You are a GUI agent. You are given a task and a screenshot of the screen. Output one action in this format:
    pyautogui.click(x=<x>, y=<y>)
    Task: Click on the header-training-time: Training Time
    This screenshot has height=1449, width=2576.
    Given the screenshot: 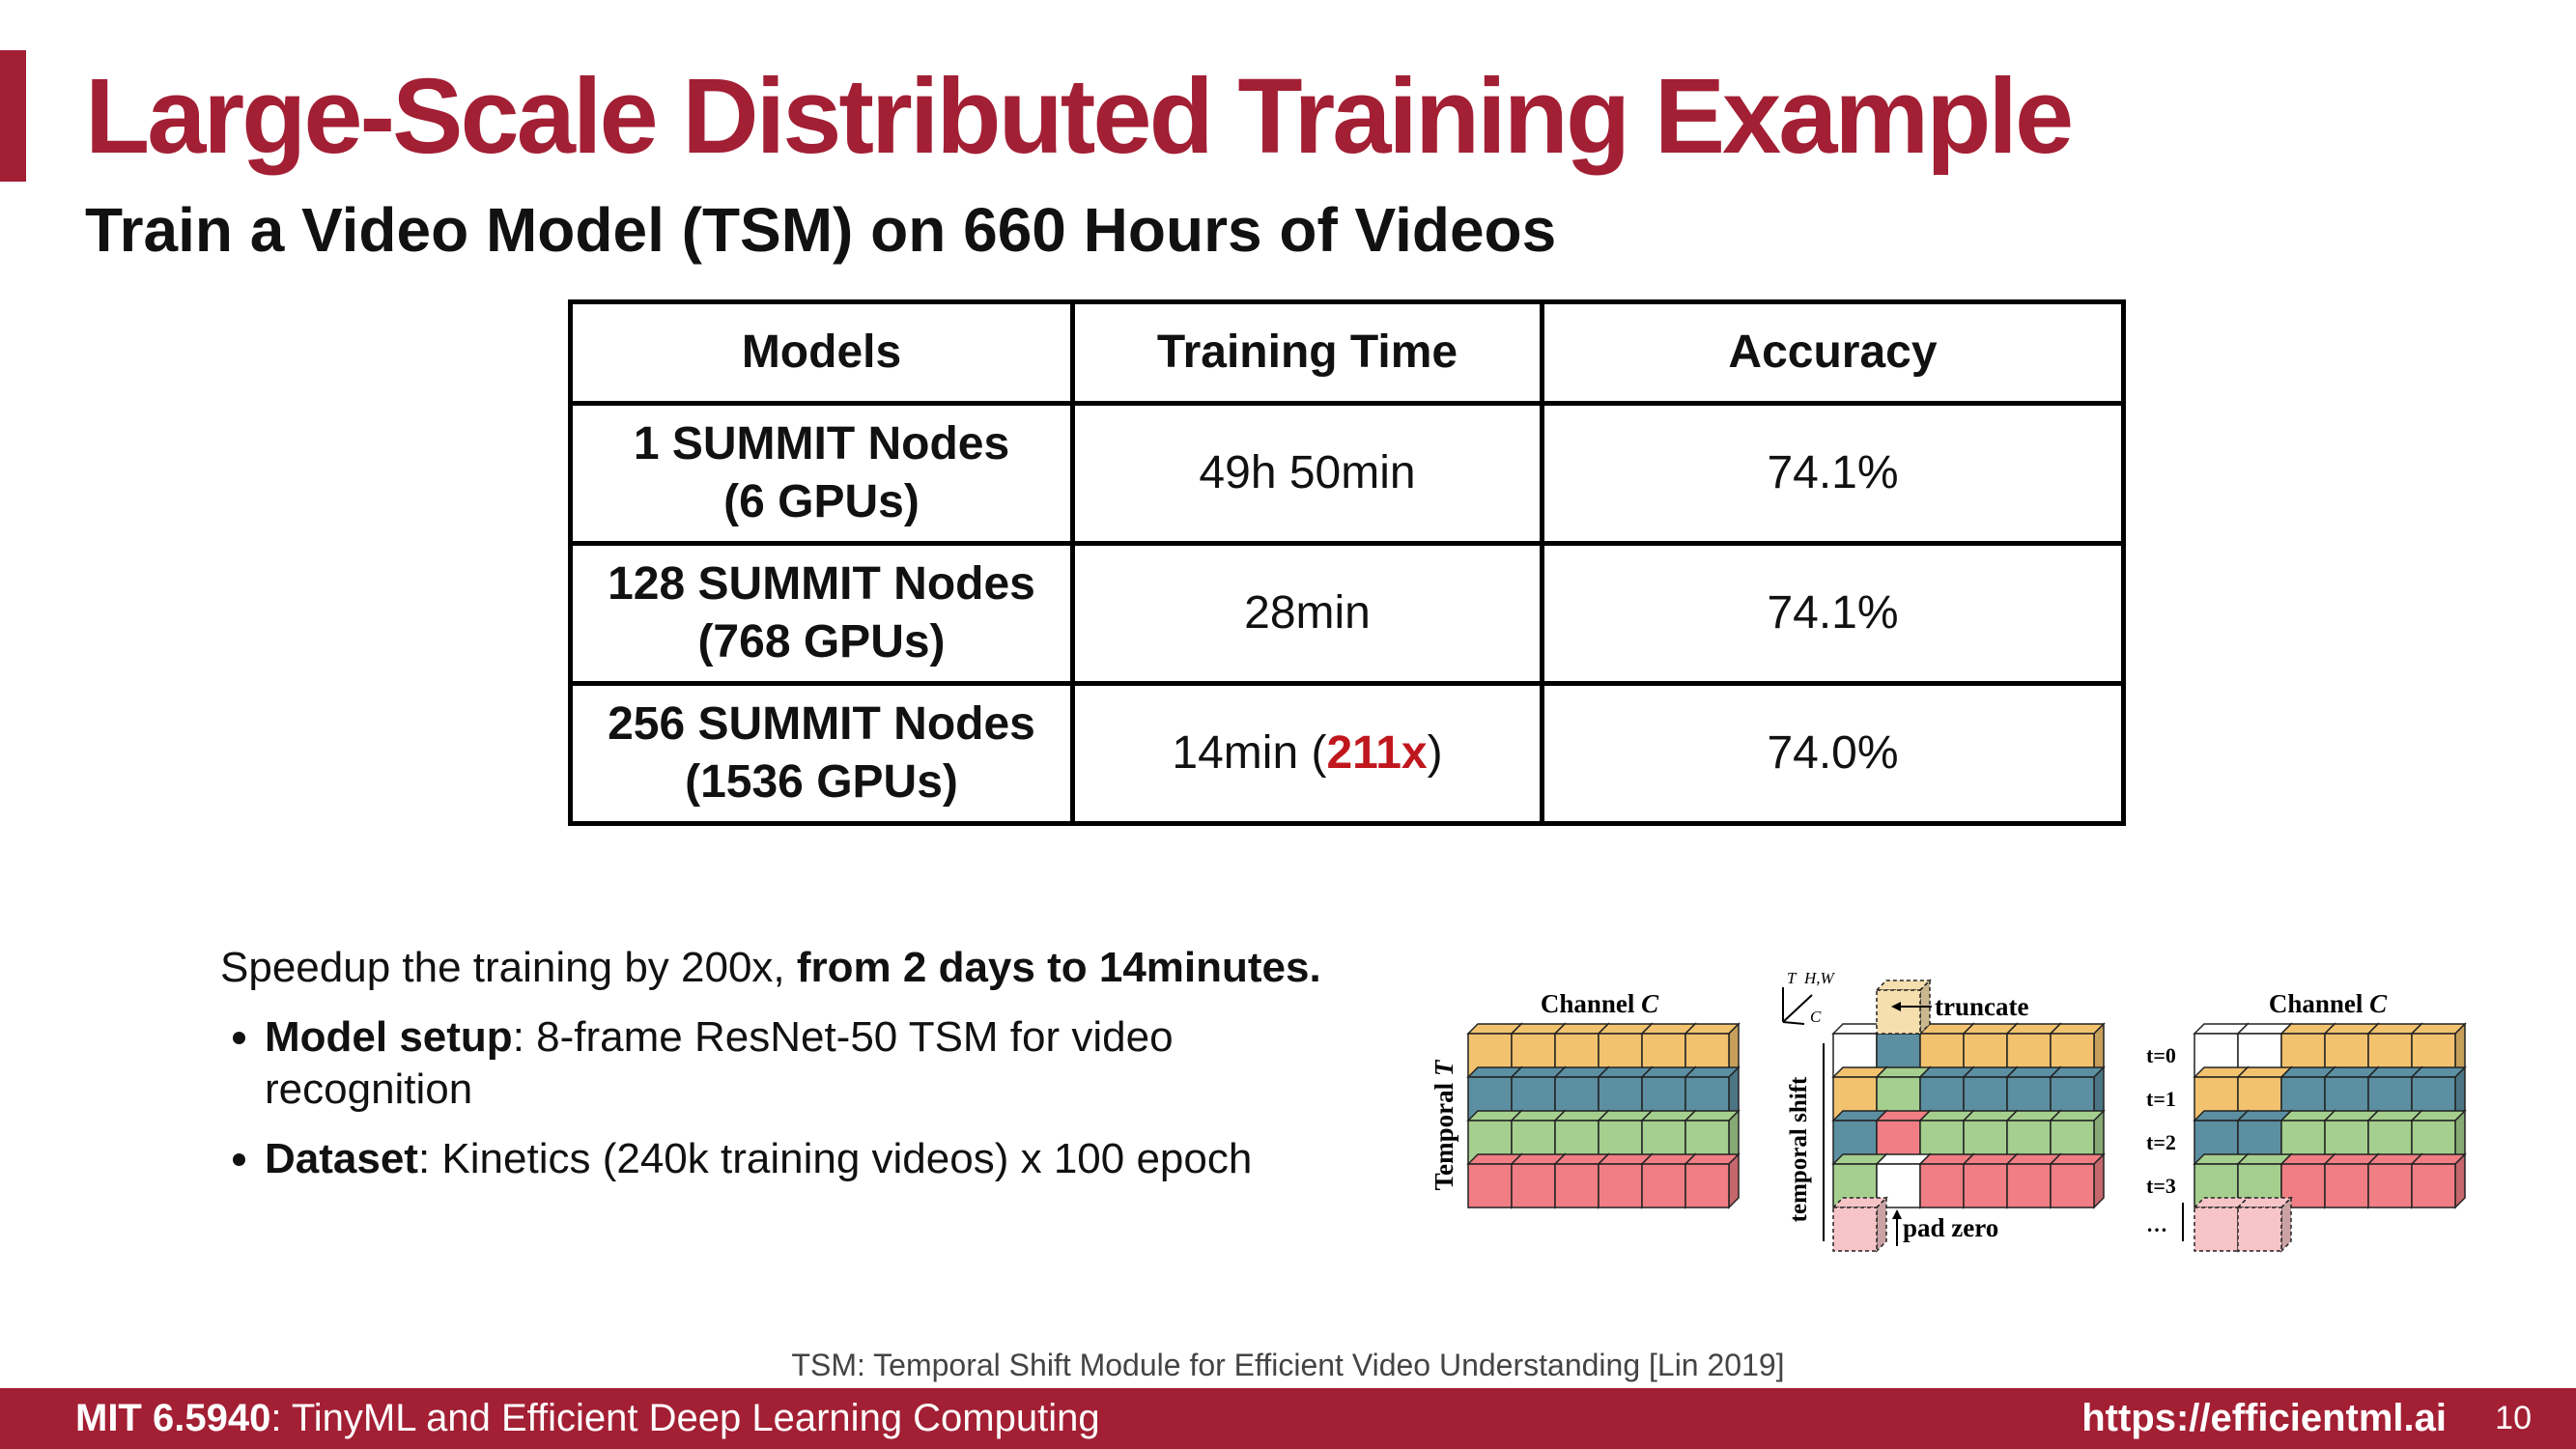 What is the action you would take?
    pyautogui.click(x=1307, y=352)
    